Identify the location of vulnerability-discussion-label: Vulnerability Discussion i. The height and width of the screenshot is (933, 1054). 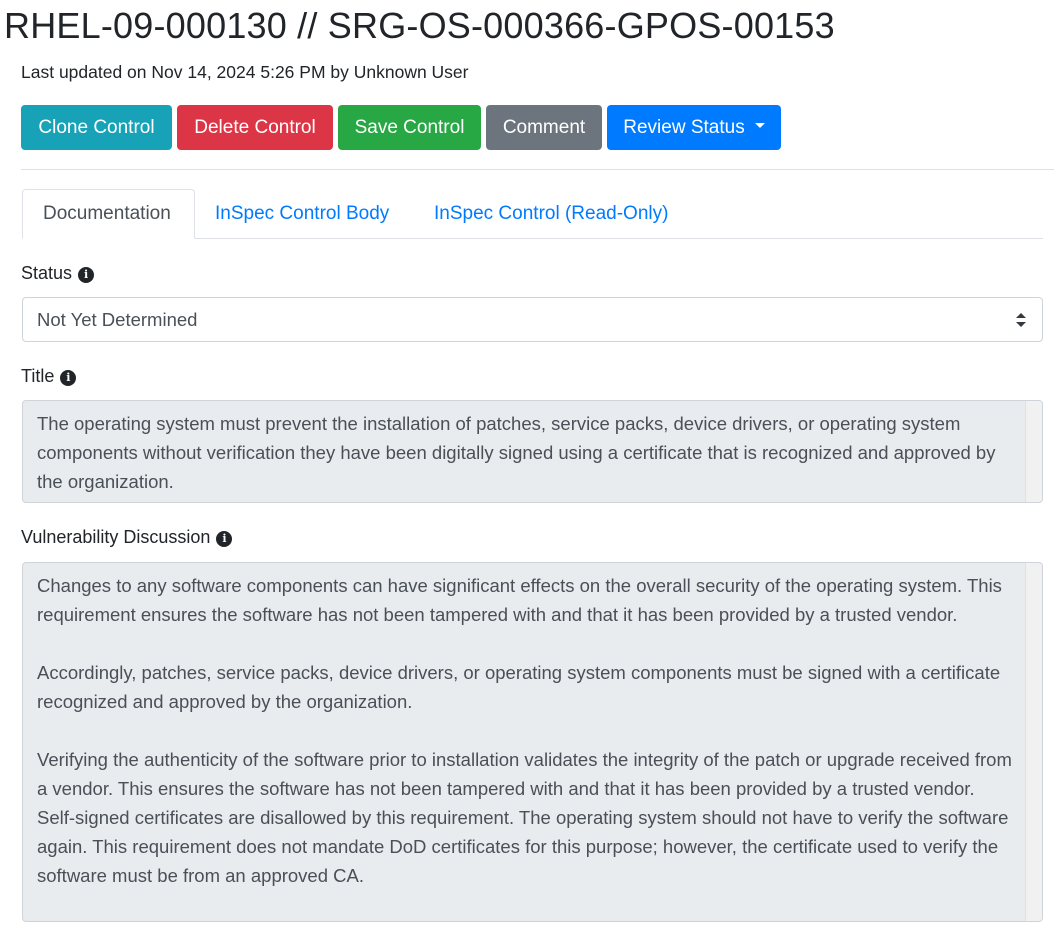
(127, 537).